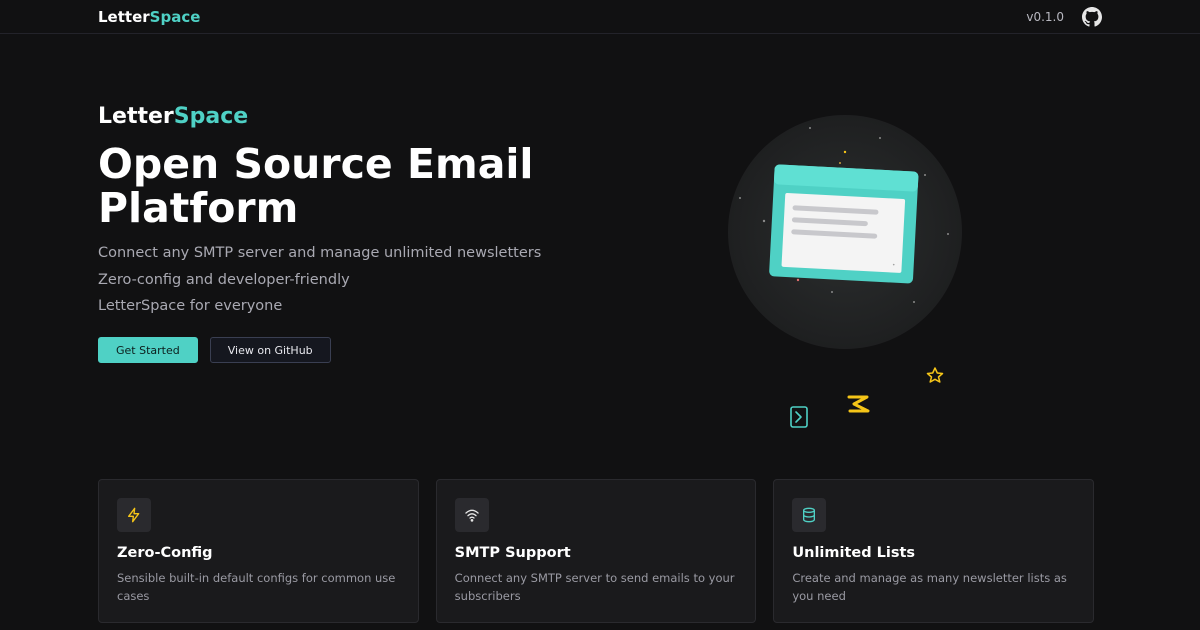 The image size is (1200, 630). Describe the element at coordinates (190, 306) in the screenshot. I see `hero-tagline-3: LetterSpace for everyone` at that location.